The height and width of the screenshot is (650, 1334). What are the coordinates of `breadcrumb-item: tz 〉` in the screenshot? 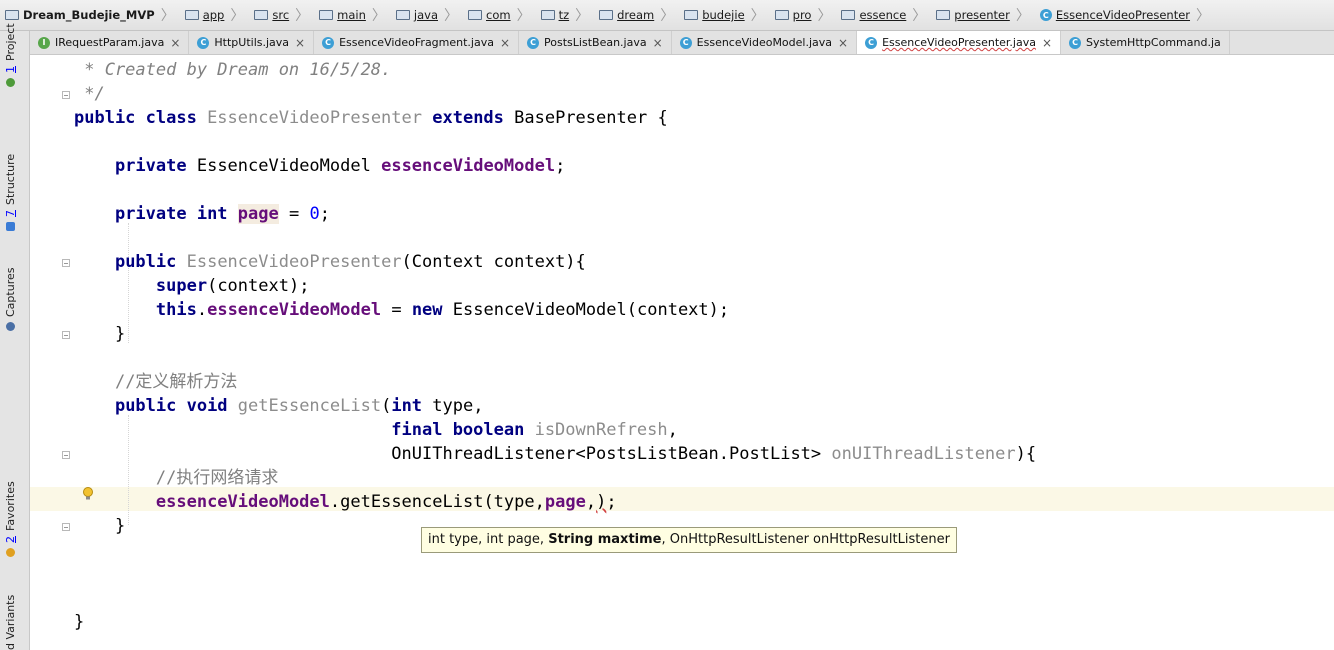 It's located at (565, 15).